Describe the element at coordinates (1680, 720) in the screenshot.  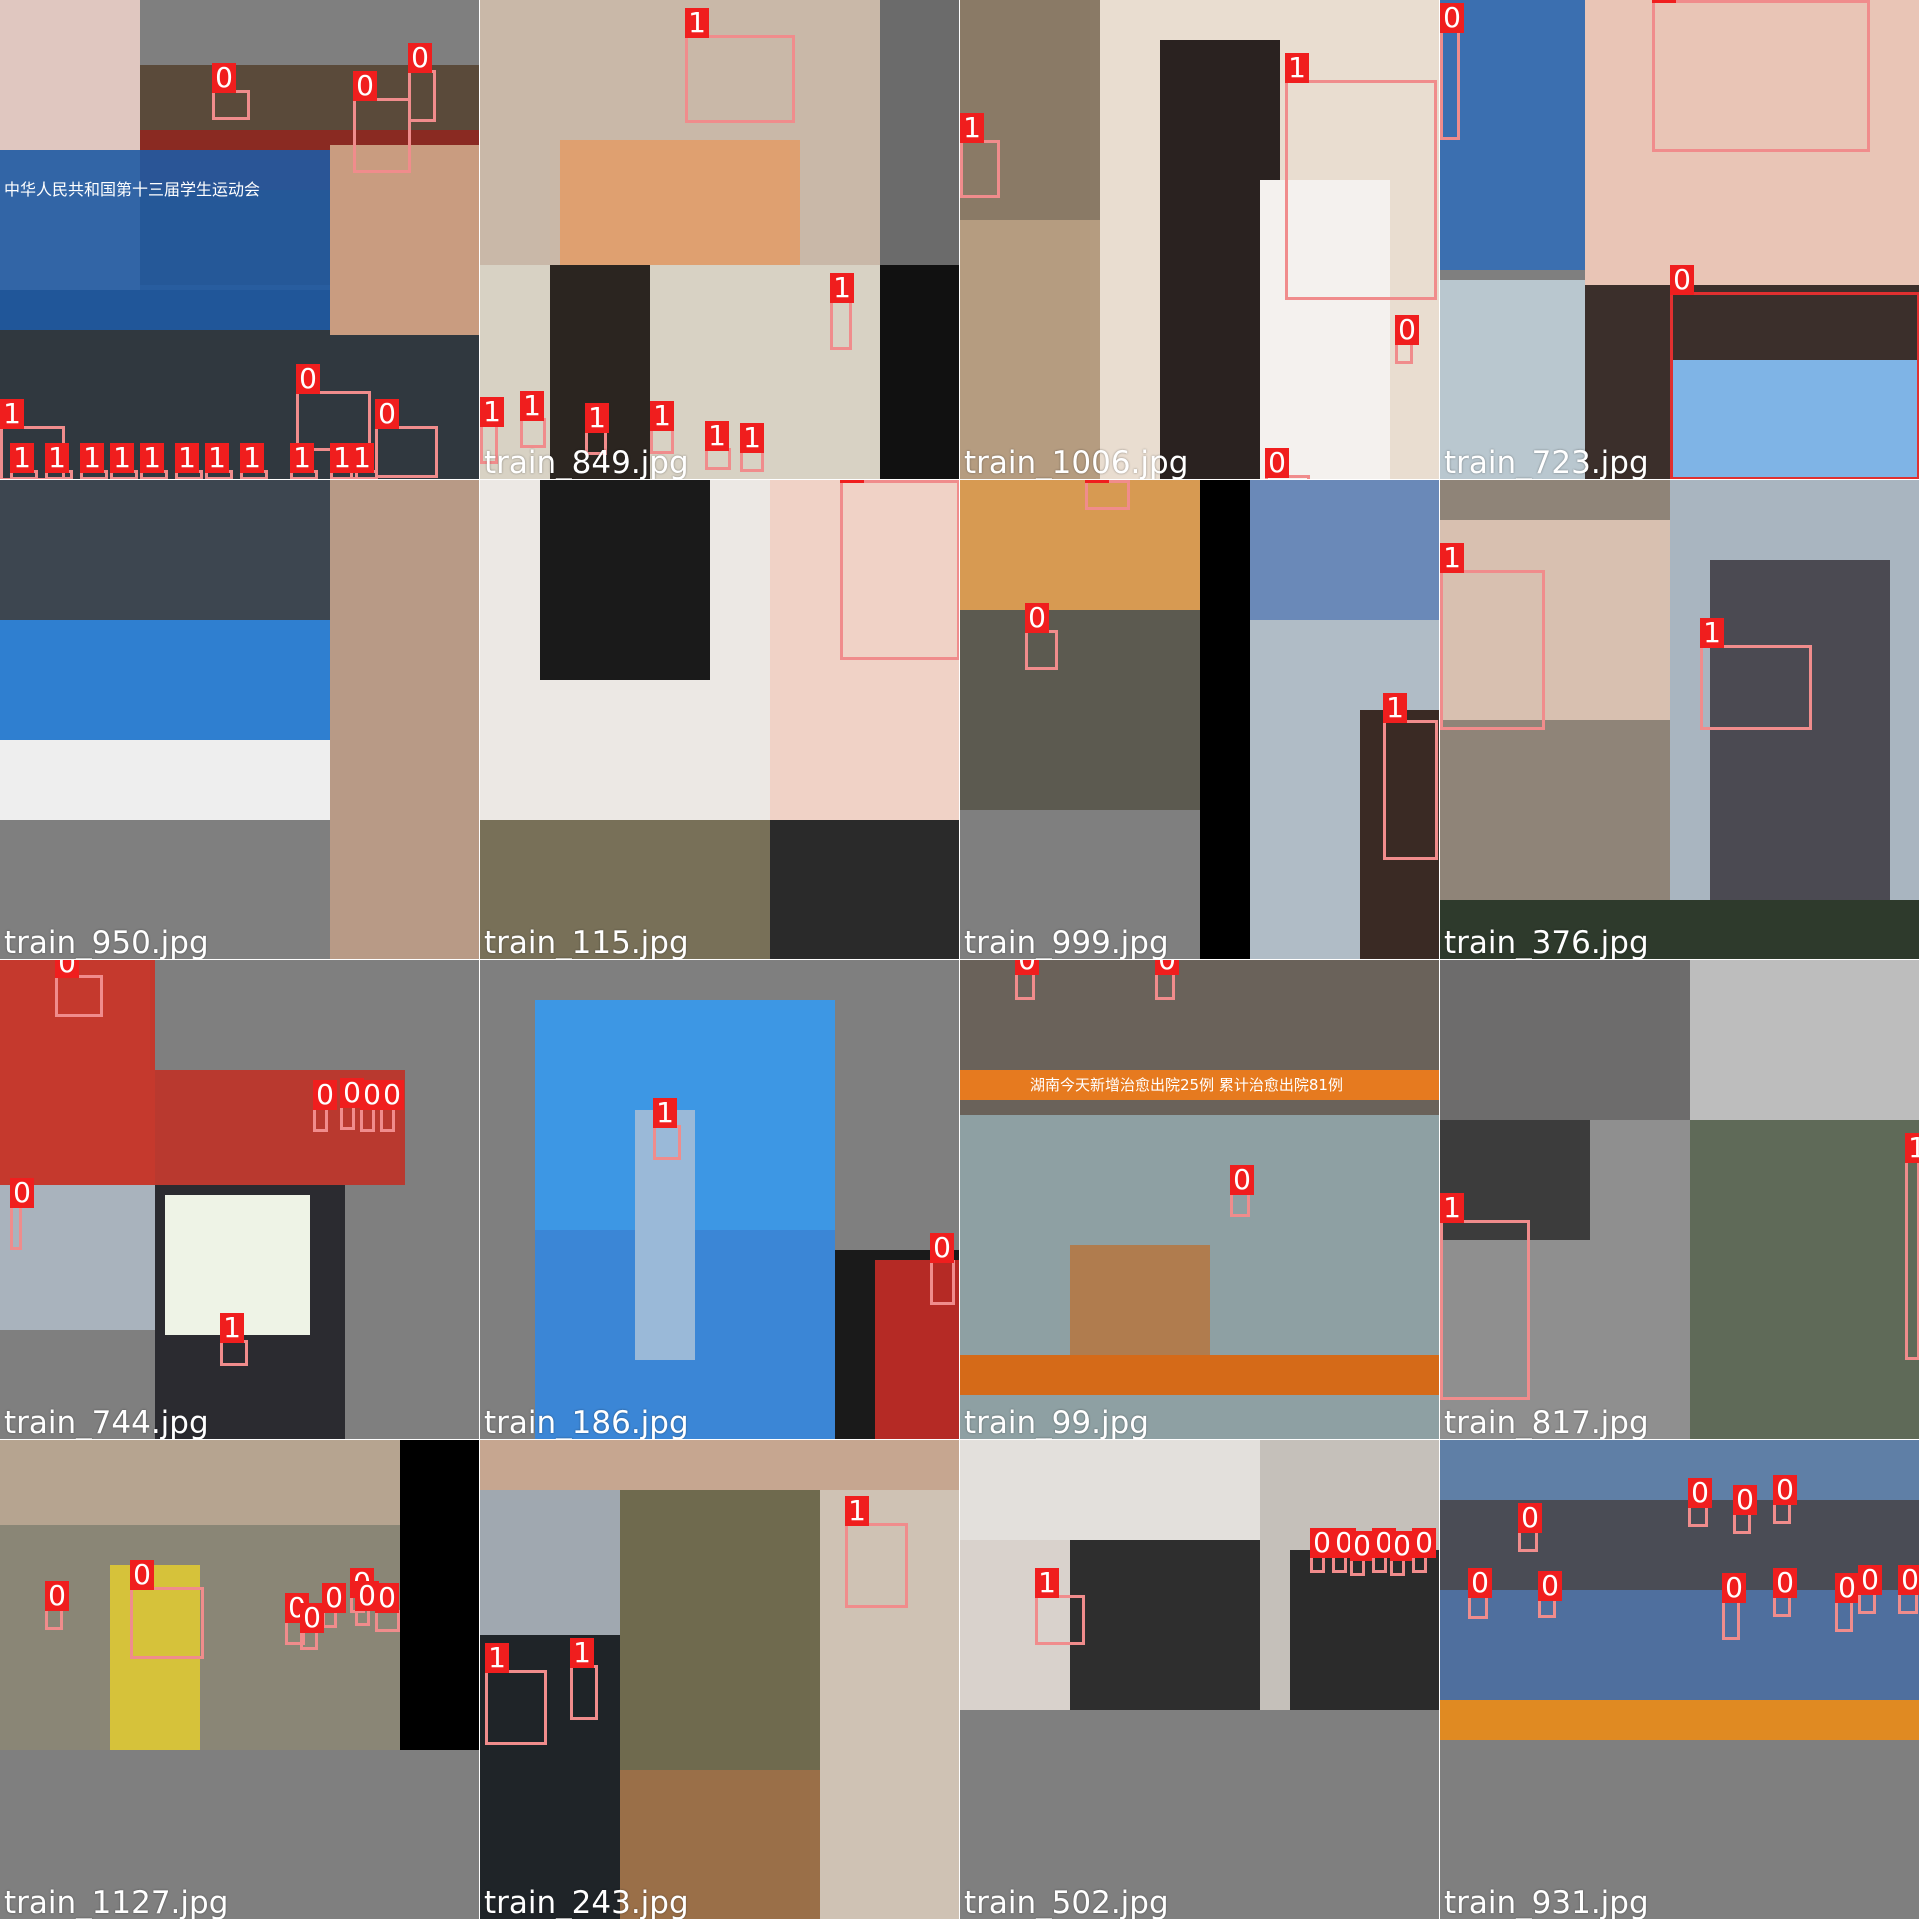
I see `tile-train-376: 1 1 train_376.jpg` at that location.